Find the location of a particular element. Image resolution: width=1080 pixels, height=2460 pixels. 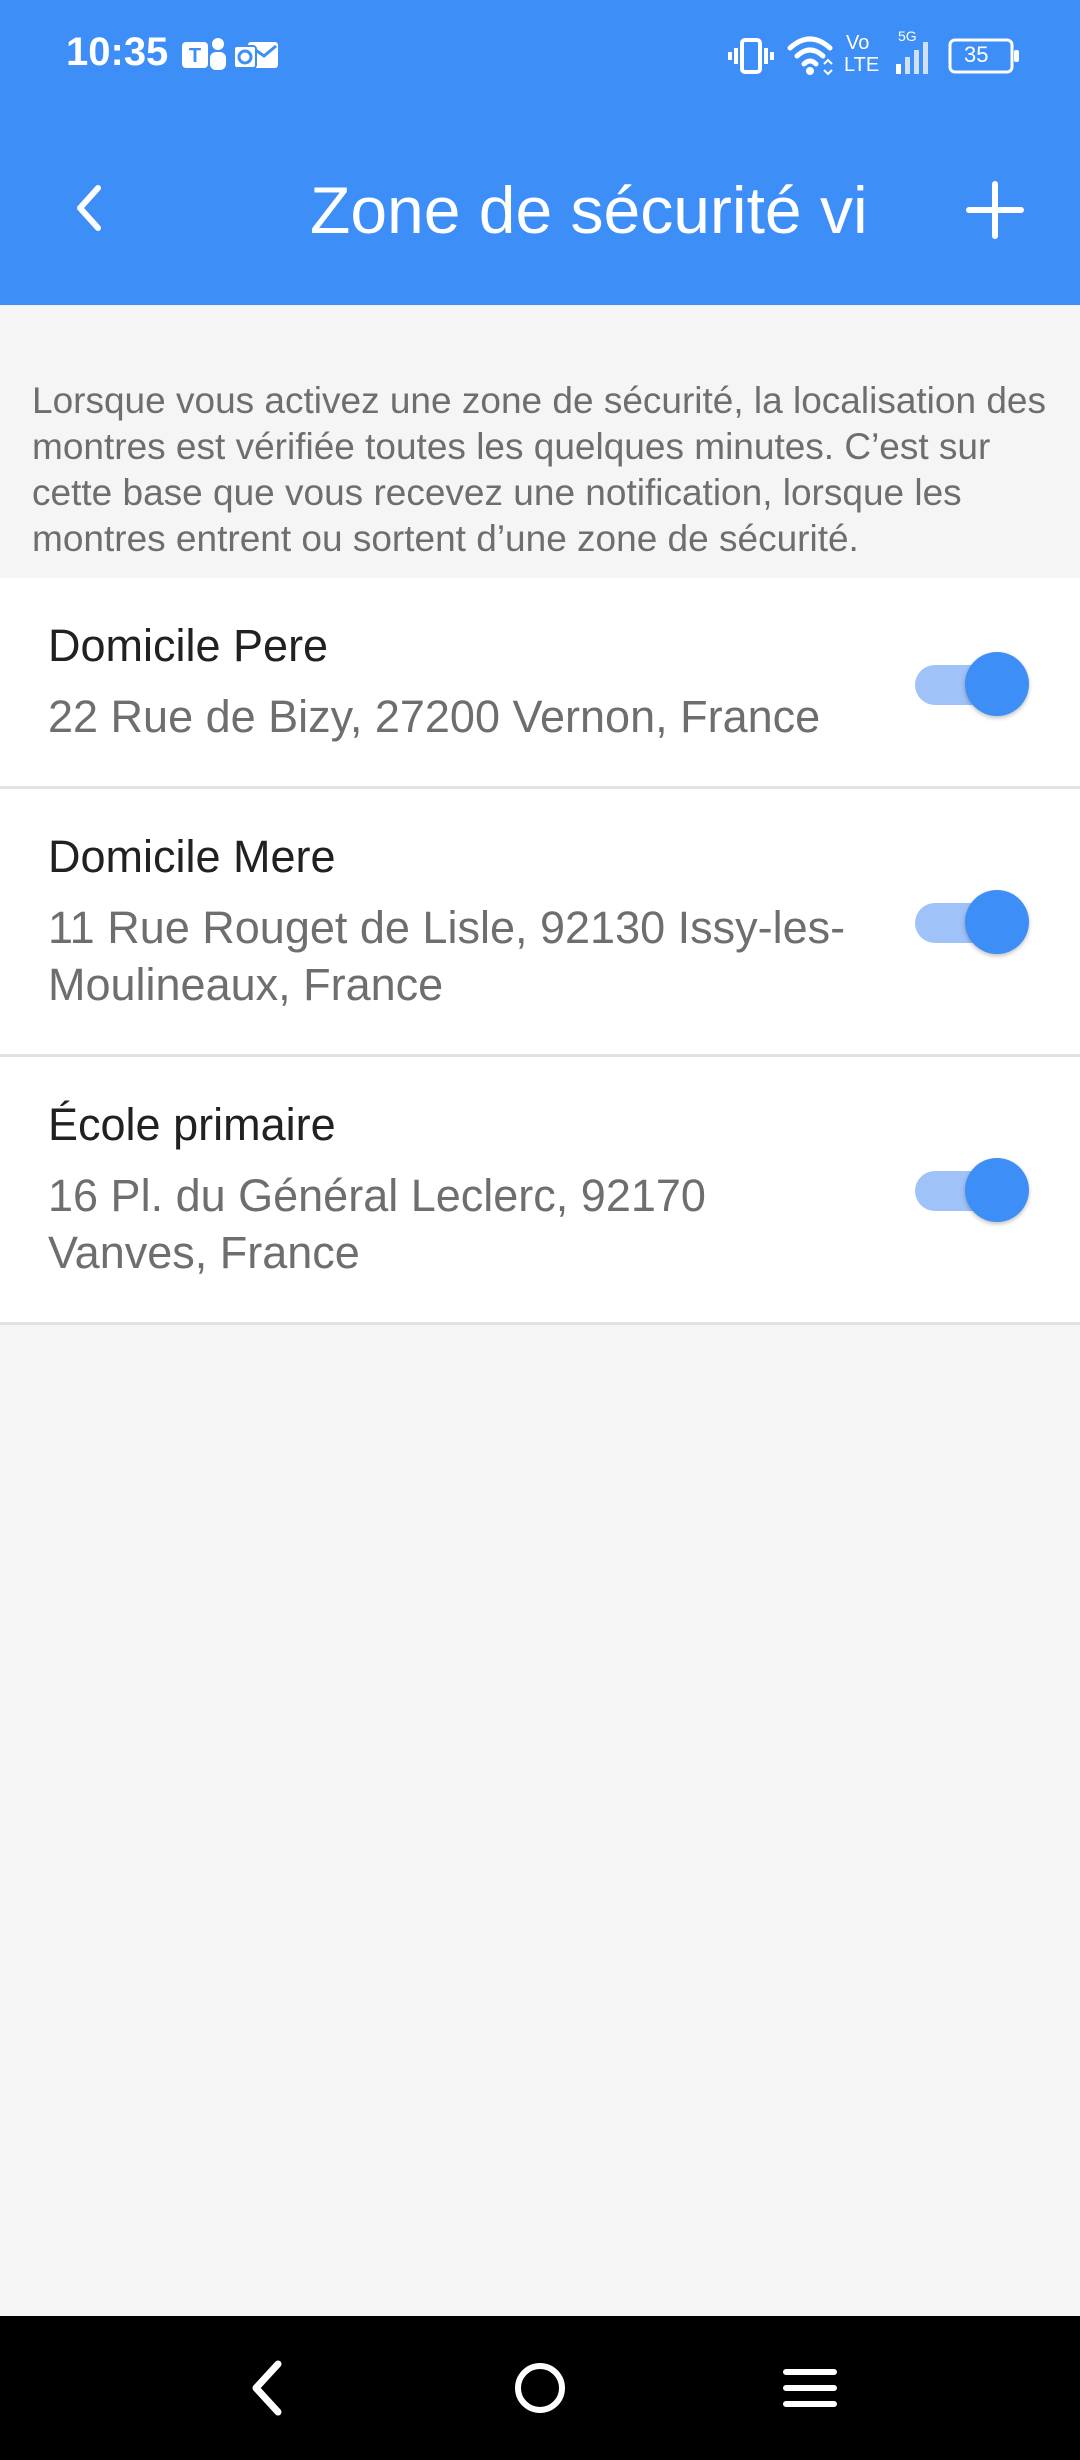

lte-label: LTE is located at coordinates (862, 65).